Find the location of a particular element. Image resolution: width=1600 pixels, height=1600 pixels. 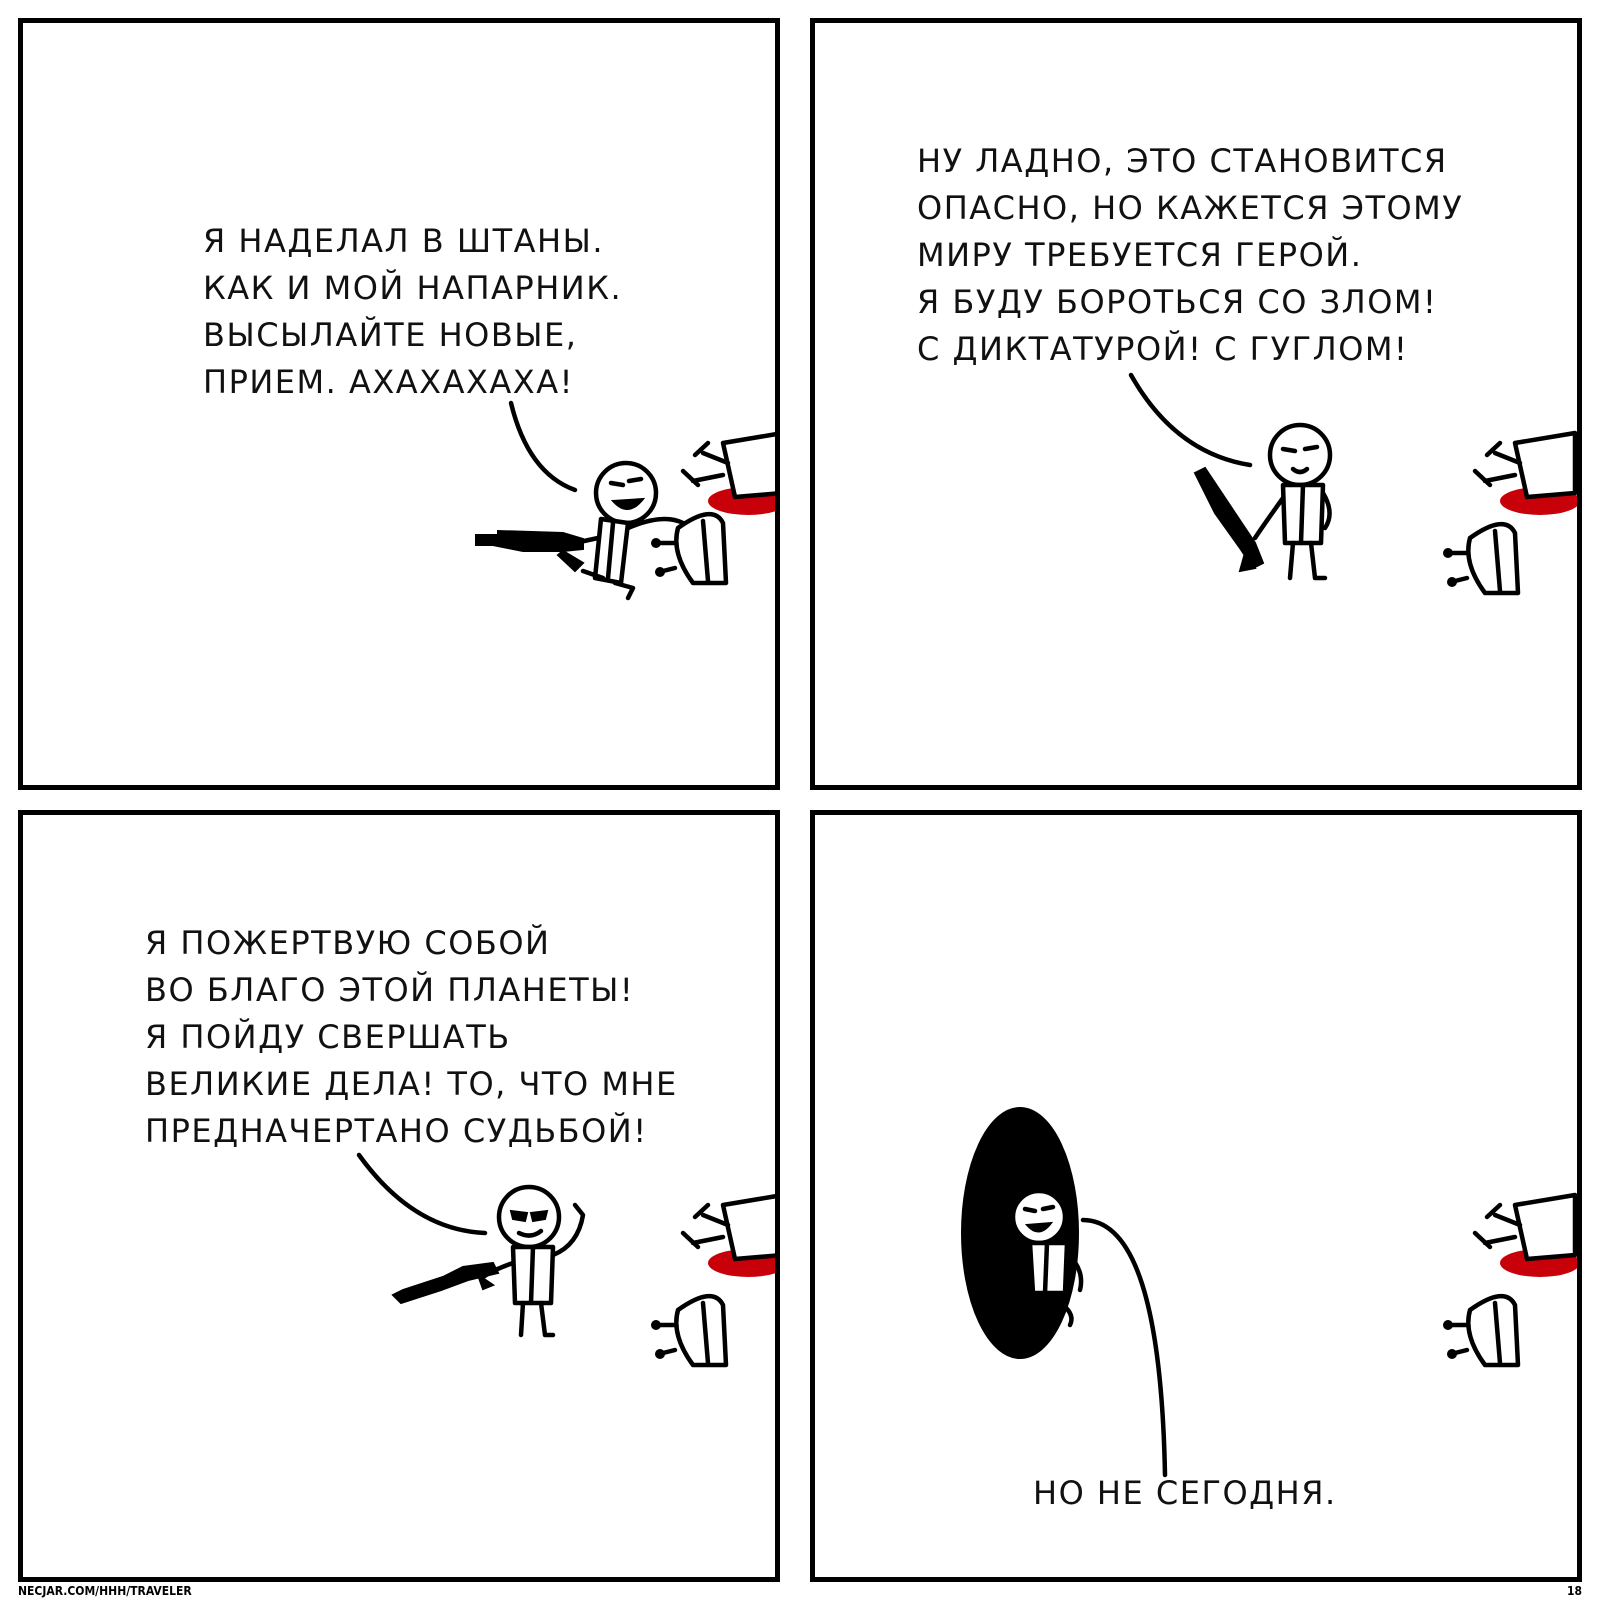

stick-figure-heroic is located at coordinates (533, 1261).